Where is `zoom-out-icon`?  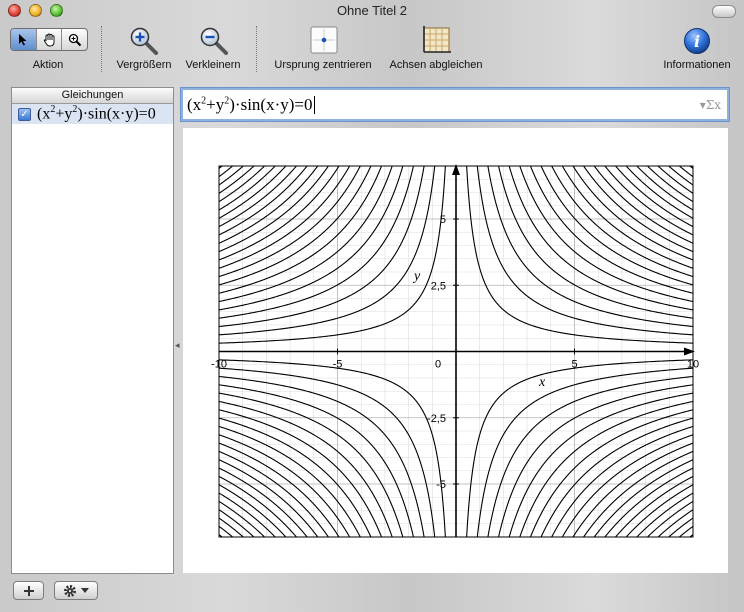 zoom-out-icon is located at coordinates (214, 41).